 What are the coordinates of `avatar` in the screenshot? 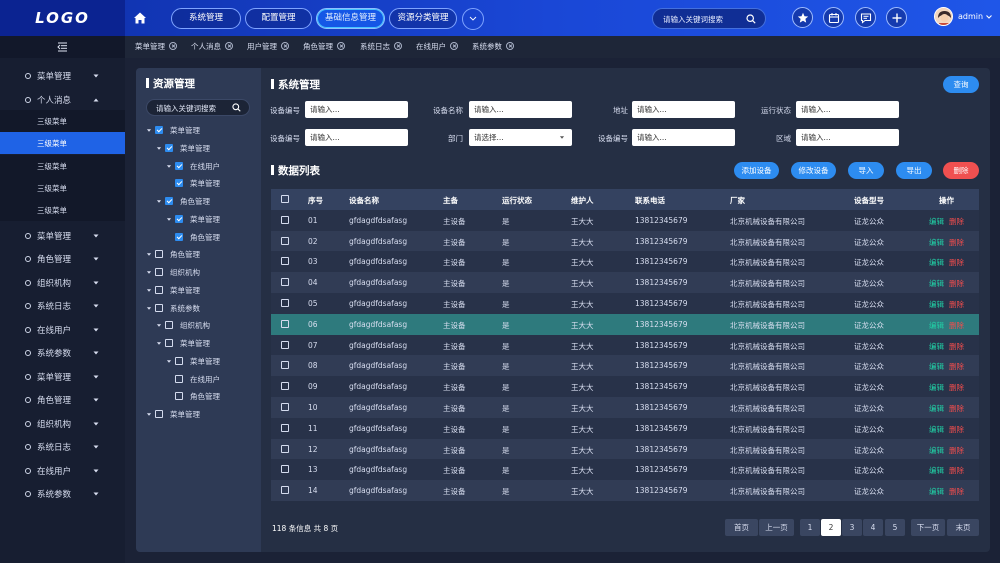 It's located at (943, 16).